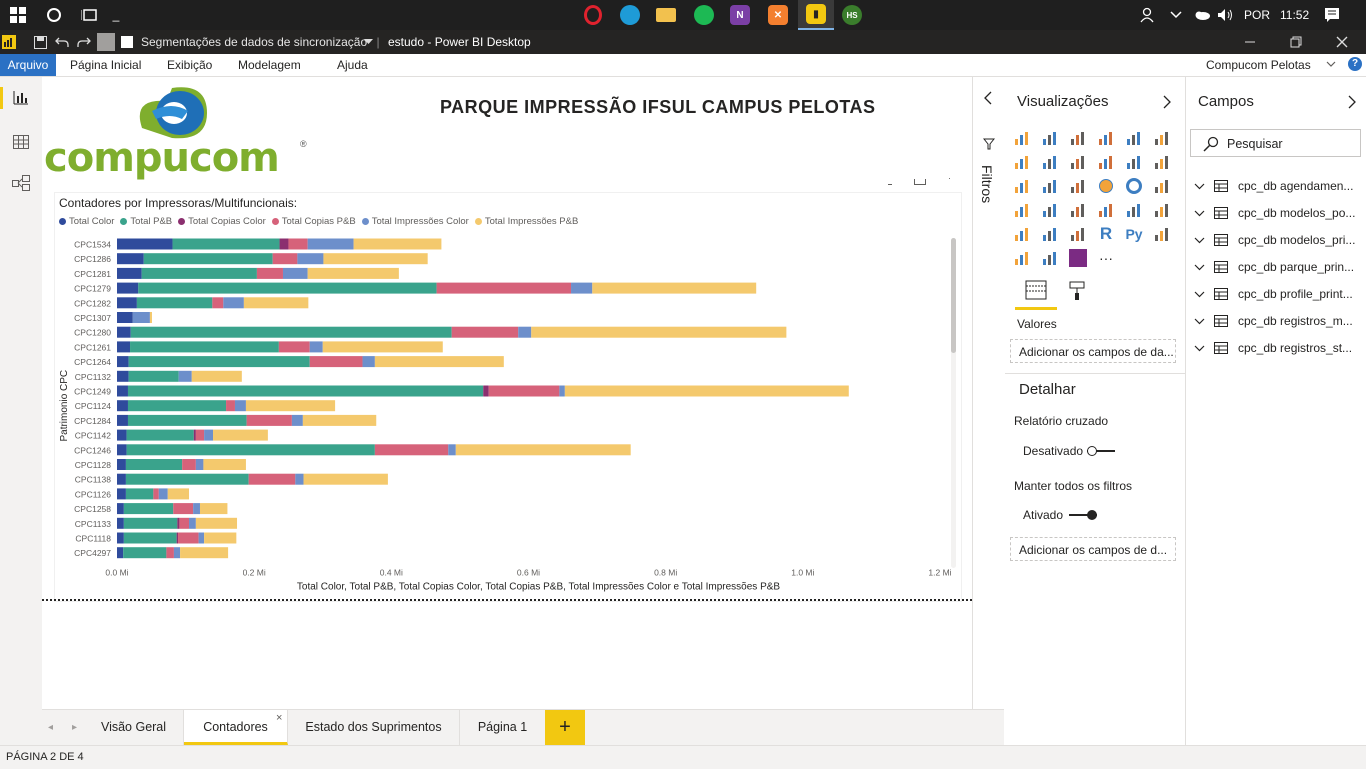 This screenshot has width=1366, height=769. What do you see at coordinates (666, 15) in the screenshot?
I see `file-explorer-icon` at bounding box center [666, 15].